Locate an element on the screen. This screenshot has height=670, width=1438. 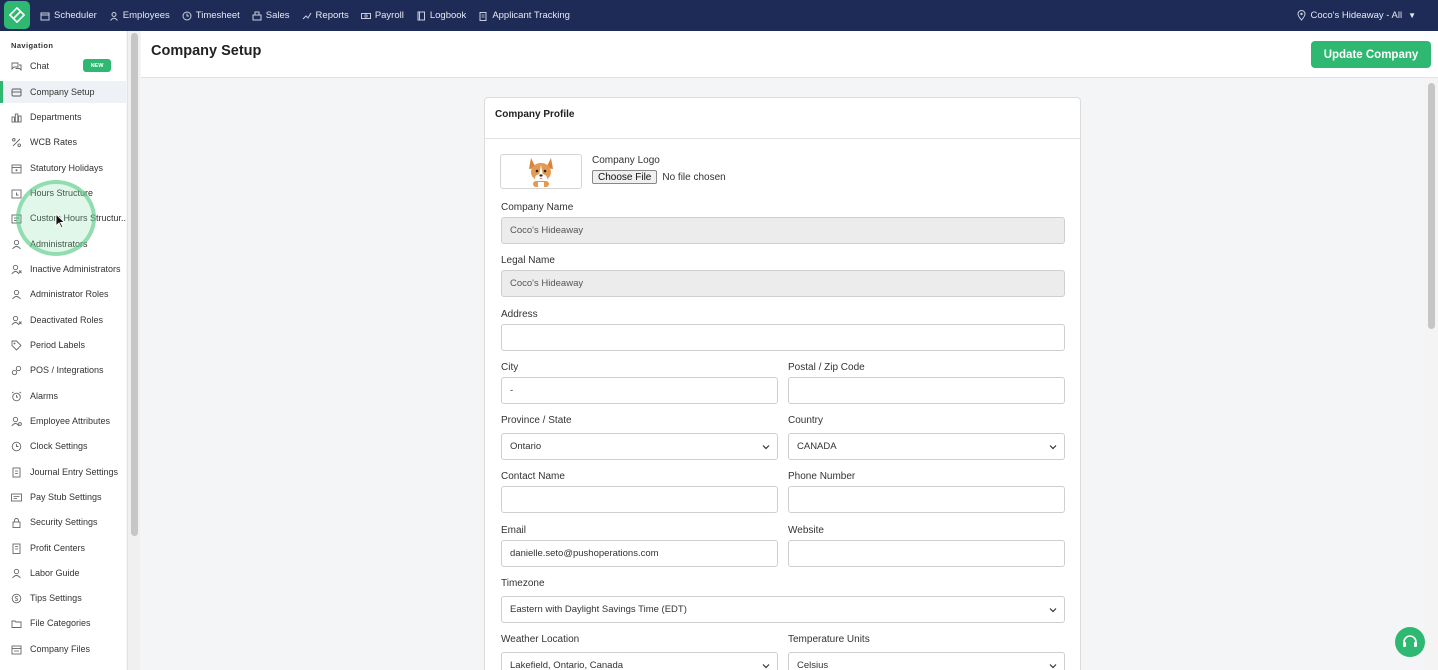
sidebar-item-departments: Departments is located at coordinates (63, 117).